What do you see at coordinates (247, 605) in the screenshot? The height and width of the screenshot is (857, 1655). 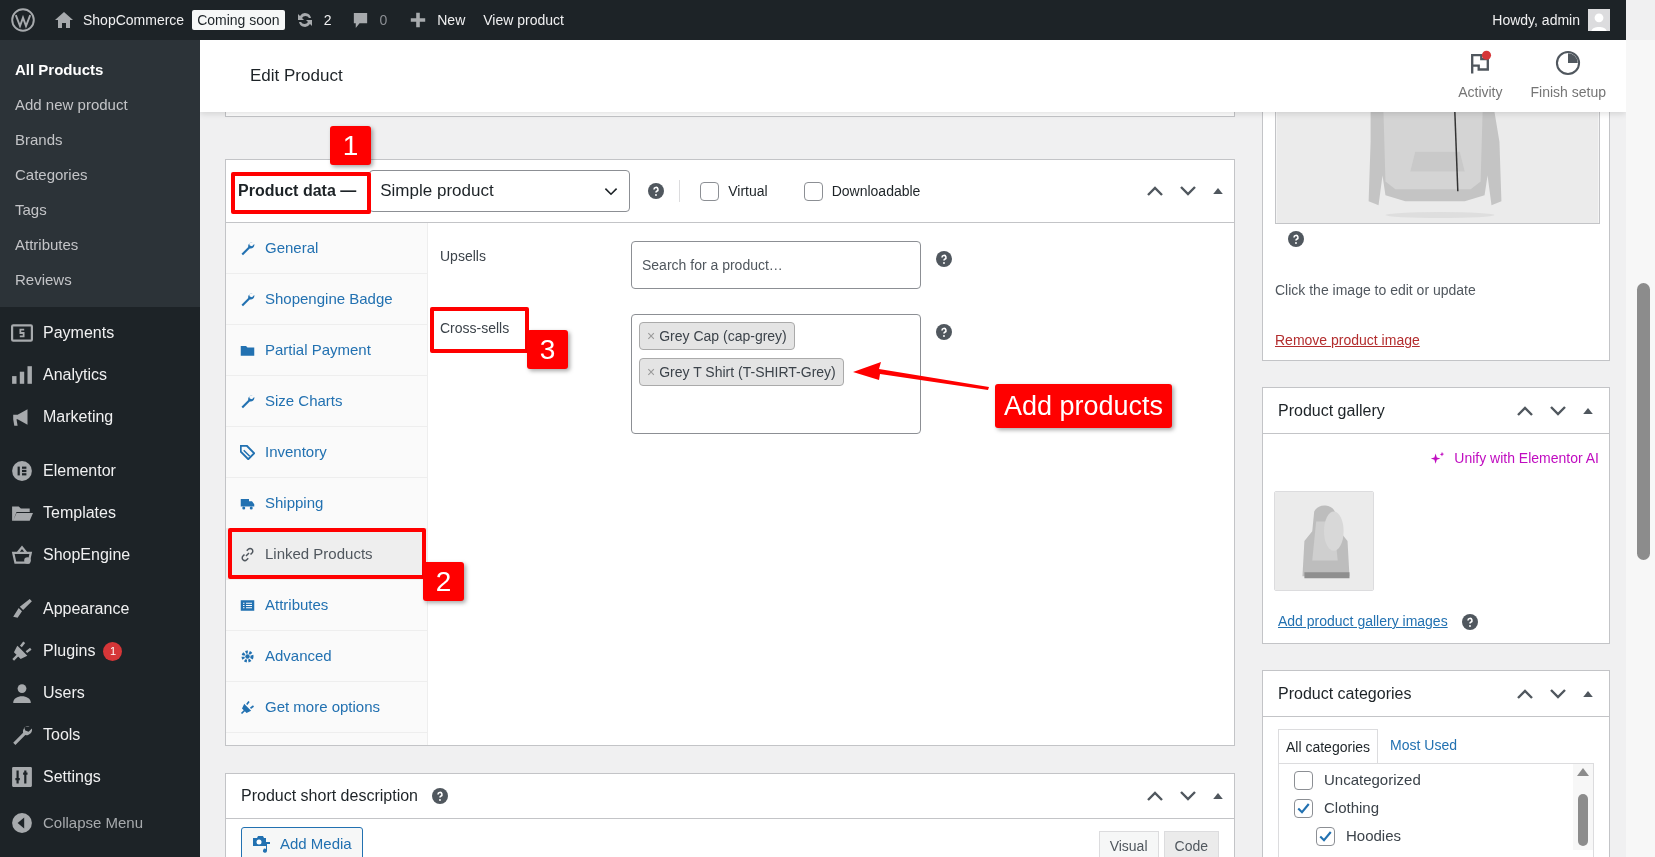 I see `list-icon` at bounding box center [247, 605].